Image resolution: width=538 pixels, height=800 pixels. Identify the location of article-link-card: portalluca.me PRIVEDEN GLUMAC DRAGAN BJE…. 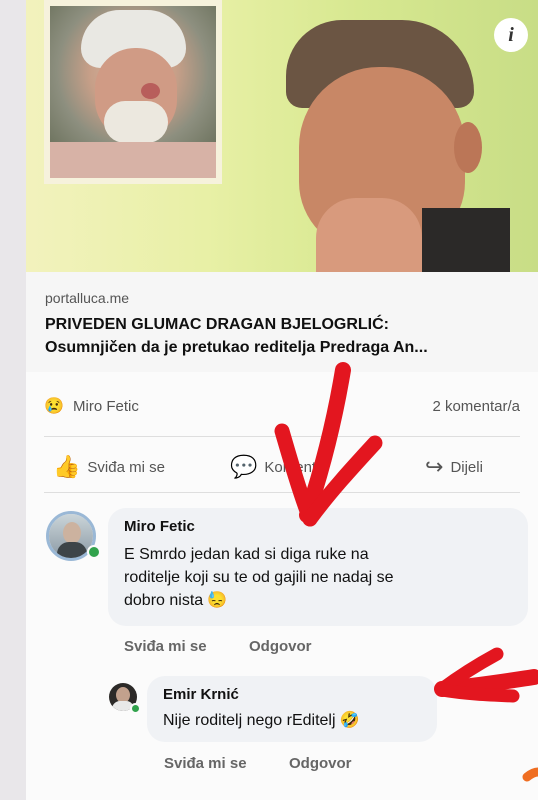
(282, 322).